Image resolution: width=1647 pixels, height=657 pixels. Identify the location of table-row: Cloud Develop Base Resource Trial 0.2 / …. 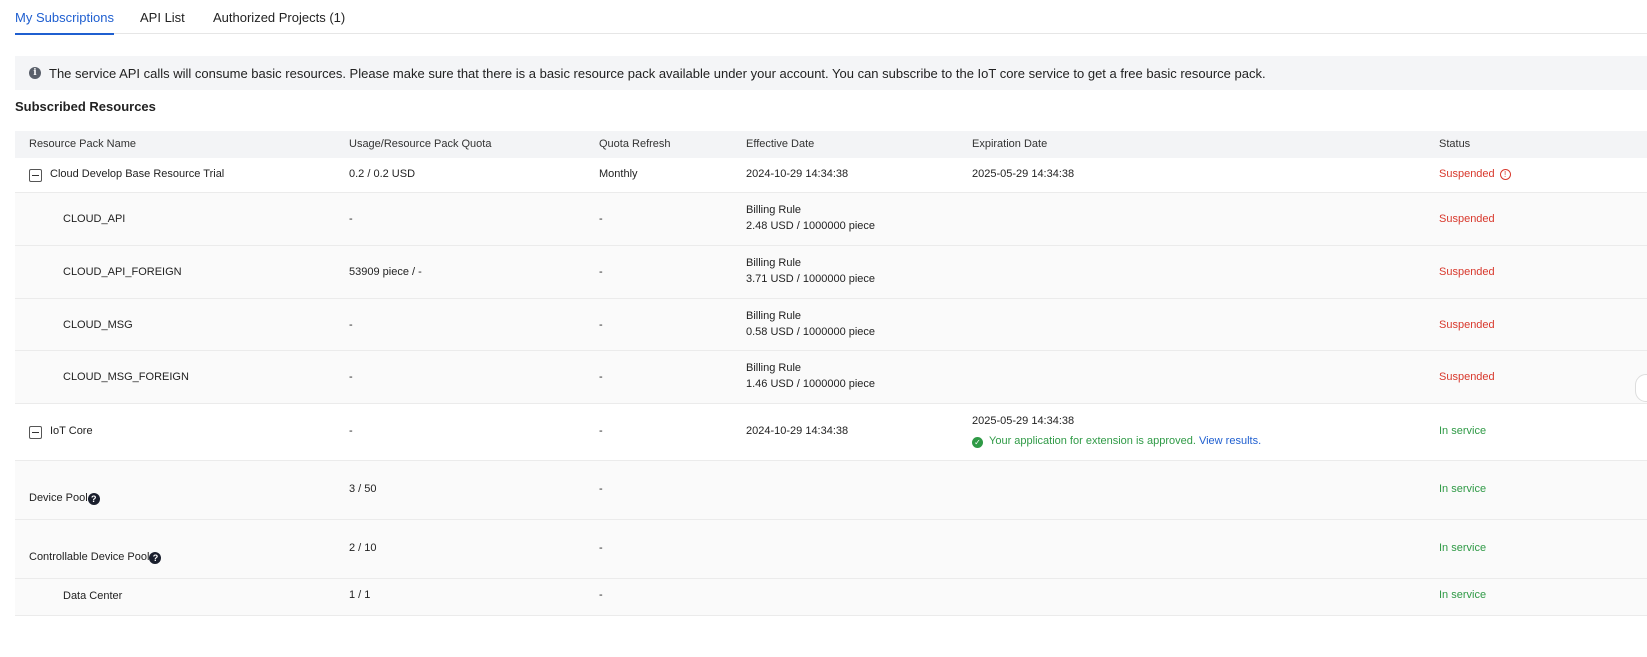
(831, 175).